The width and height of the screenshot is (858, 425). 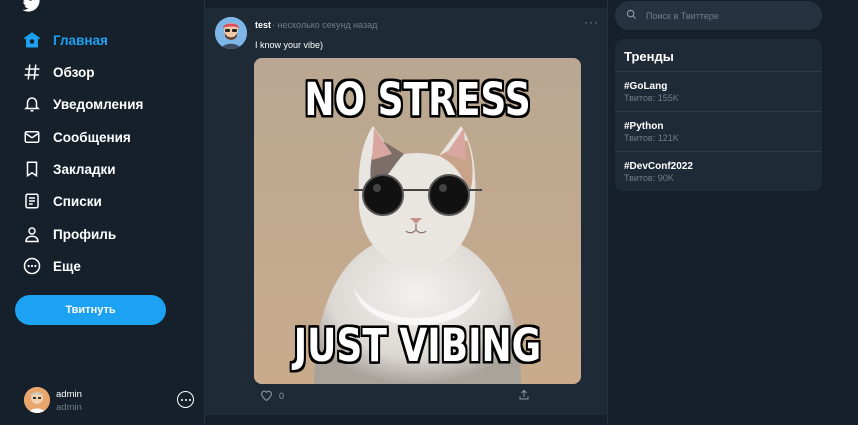 I want to click on account-switcher: admin admin, so click(x=114, y=401).